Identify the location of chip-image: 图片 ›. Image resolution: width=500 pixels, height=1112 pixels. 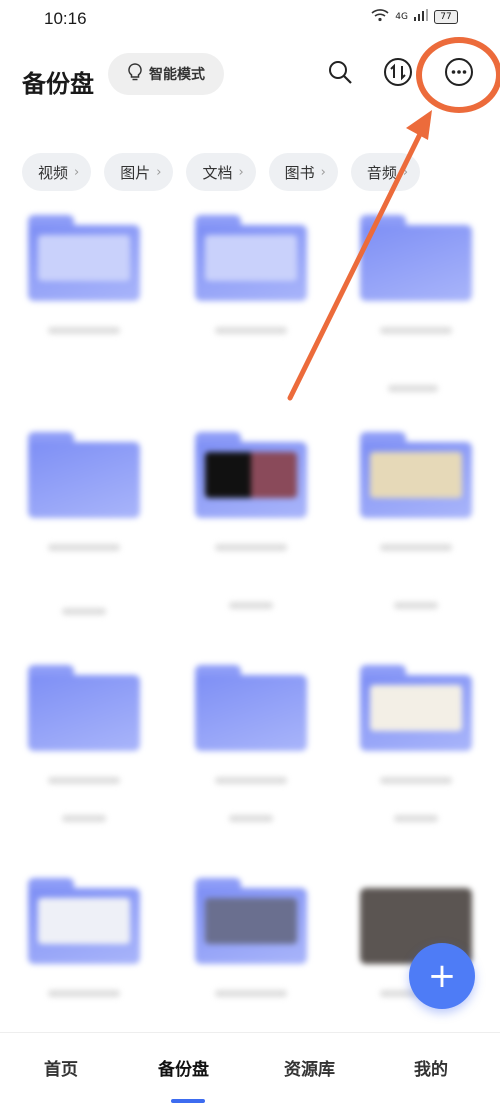
(139, 172).